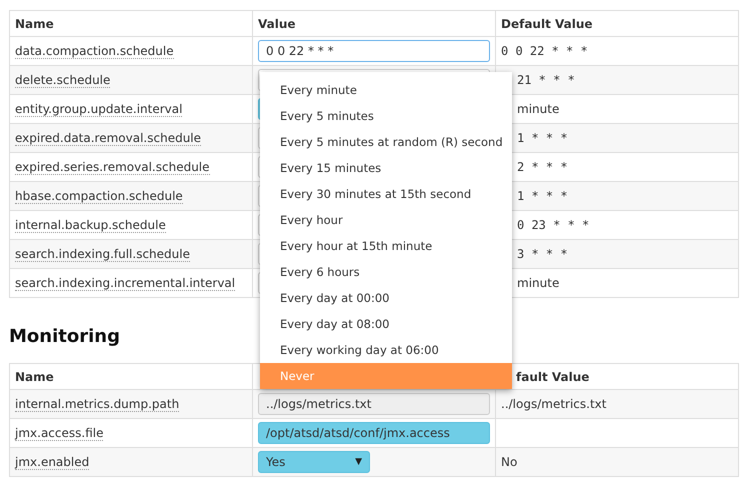 This screenshot has width=748, height=481. Describe the element at coordinates (553, 225) in the screenshot. I see `default-value: 0 23 * * *` at that location.